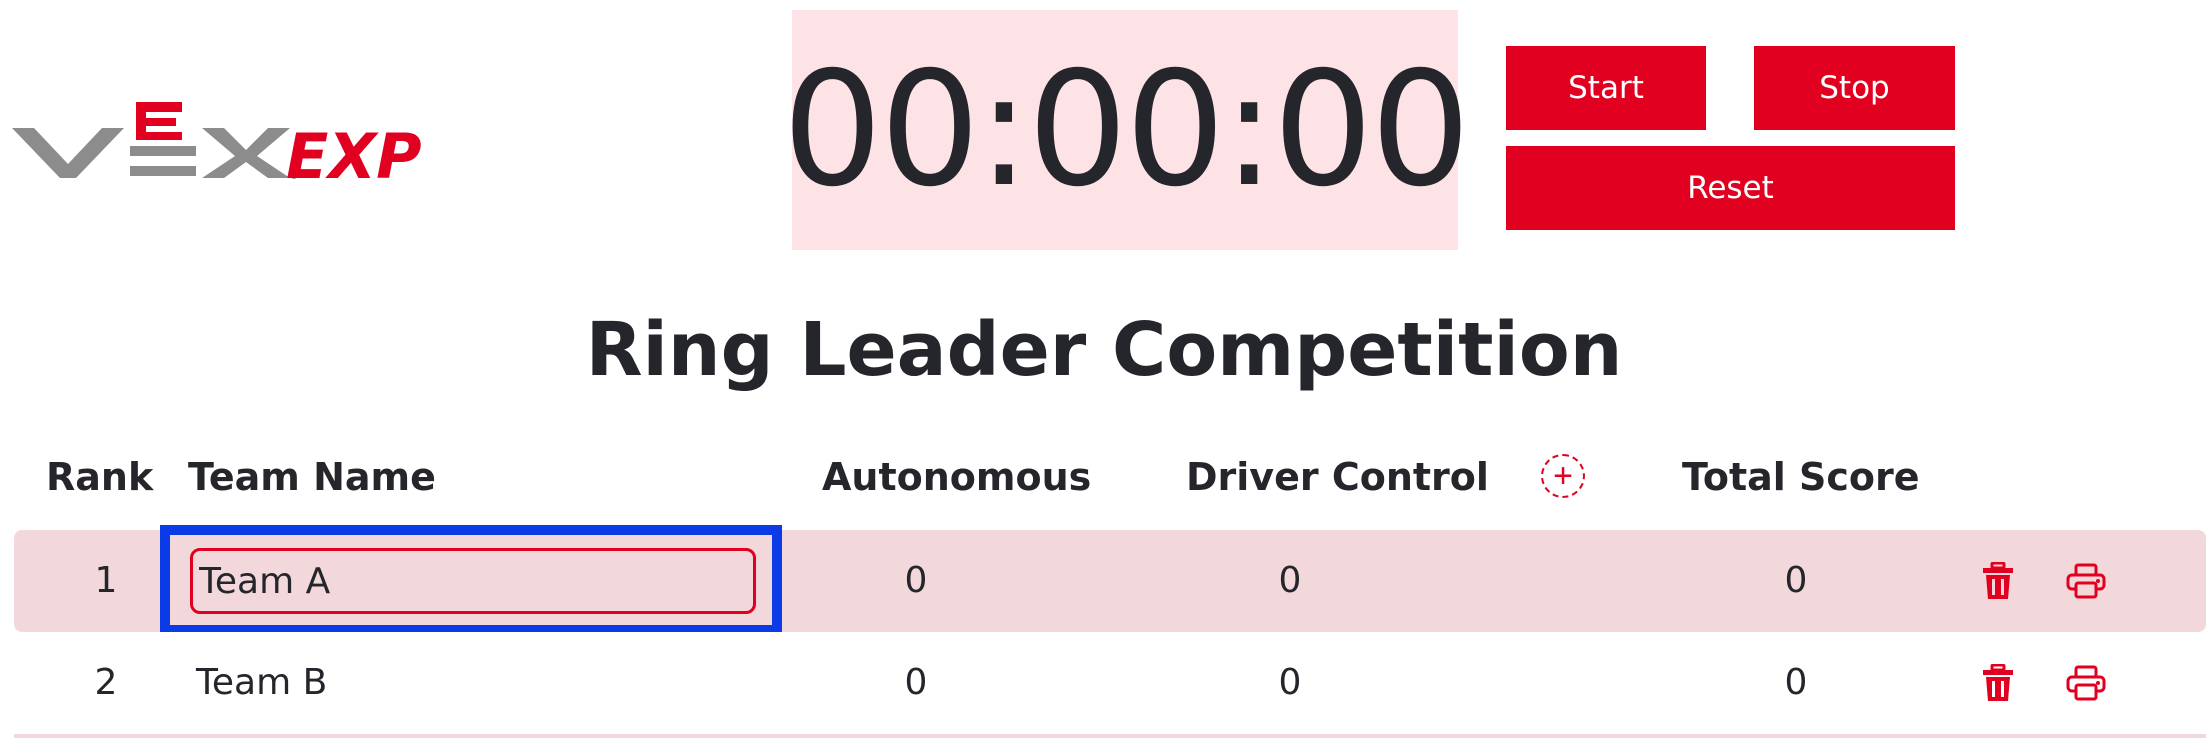 The image size is (2208, 738). I want to click on rank-cell: 2, so click(106, 682).